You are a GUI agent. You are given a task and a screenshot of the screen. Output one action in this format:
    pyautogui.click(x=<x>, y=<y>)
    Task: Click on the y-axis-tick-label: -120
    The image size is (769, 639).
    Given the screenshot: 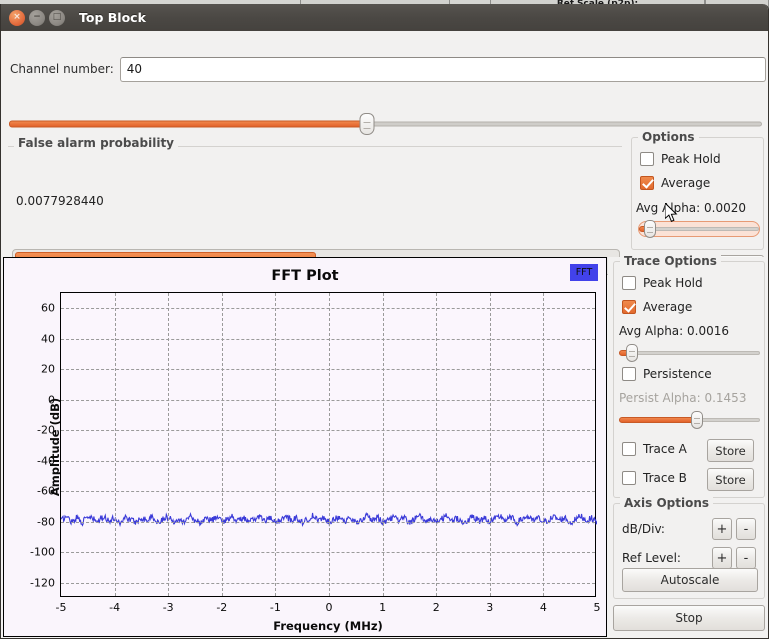 What is the action you would take?
    pyautogui.click(x=42, y=583)
    